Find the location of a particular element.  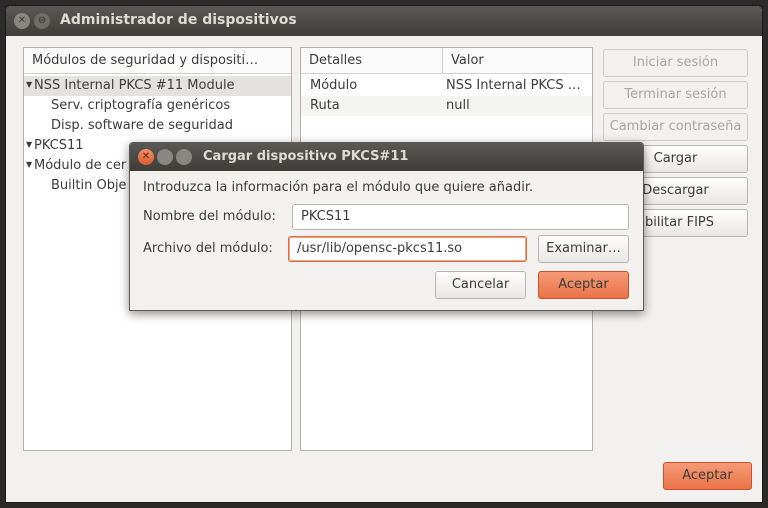

detail-cell: Módulo is located at coordinates (334, 85).